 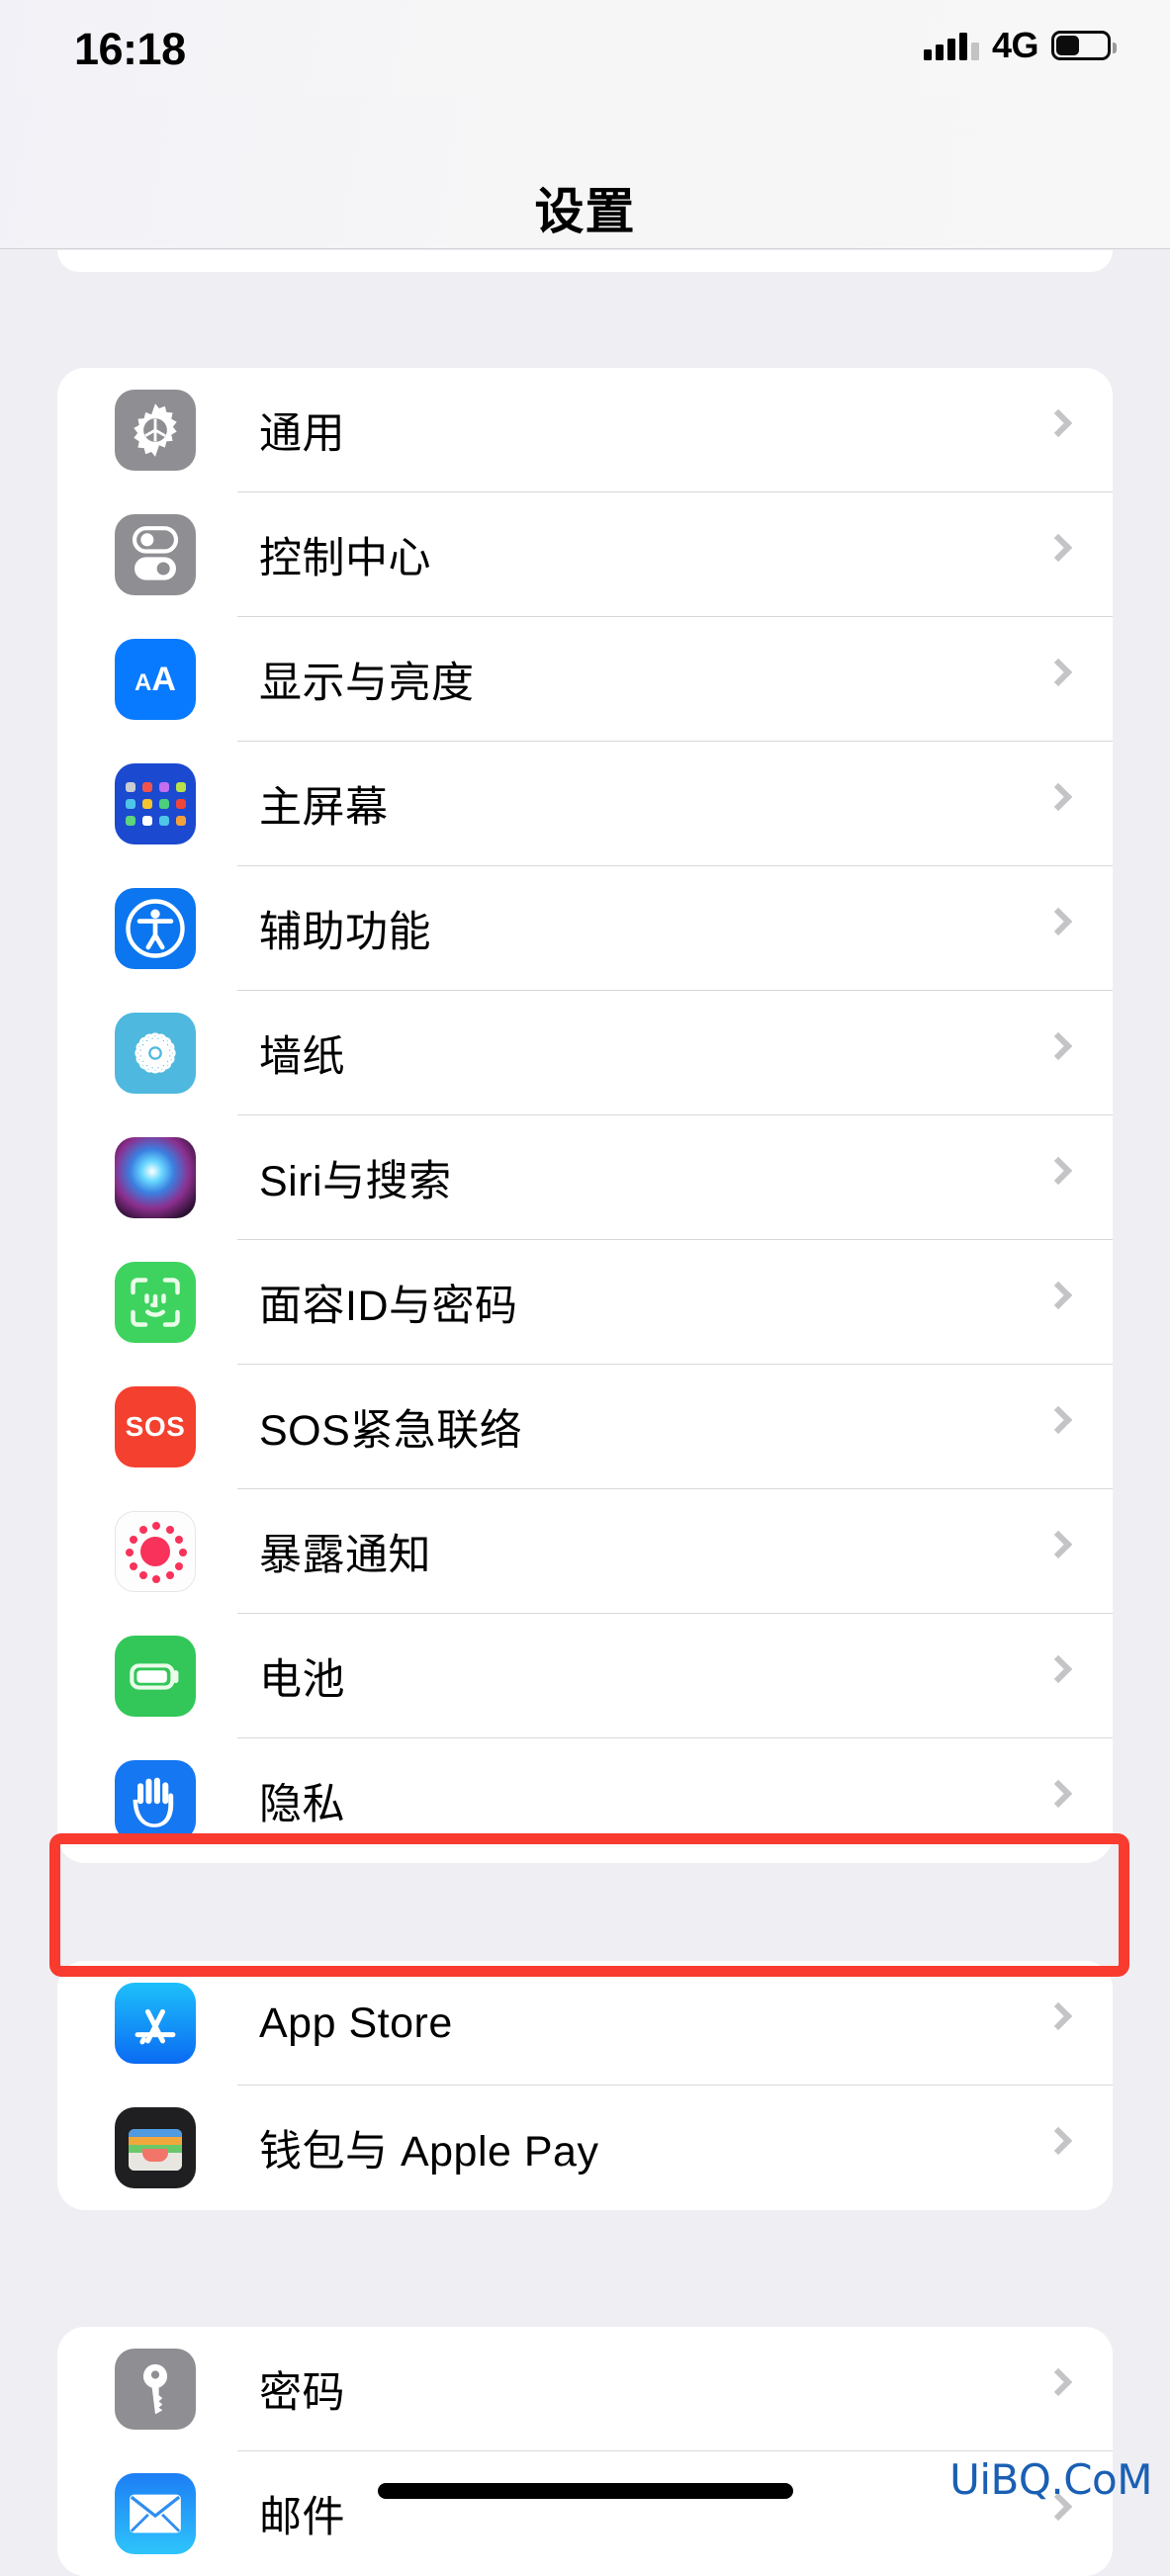 I want to click on control-center-icon, so click(x=155, y=554).